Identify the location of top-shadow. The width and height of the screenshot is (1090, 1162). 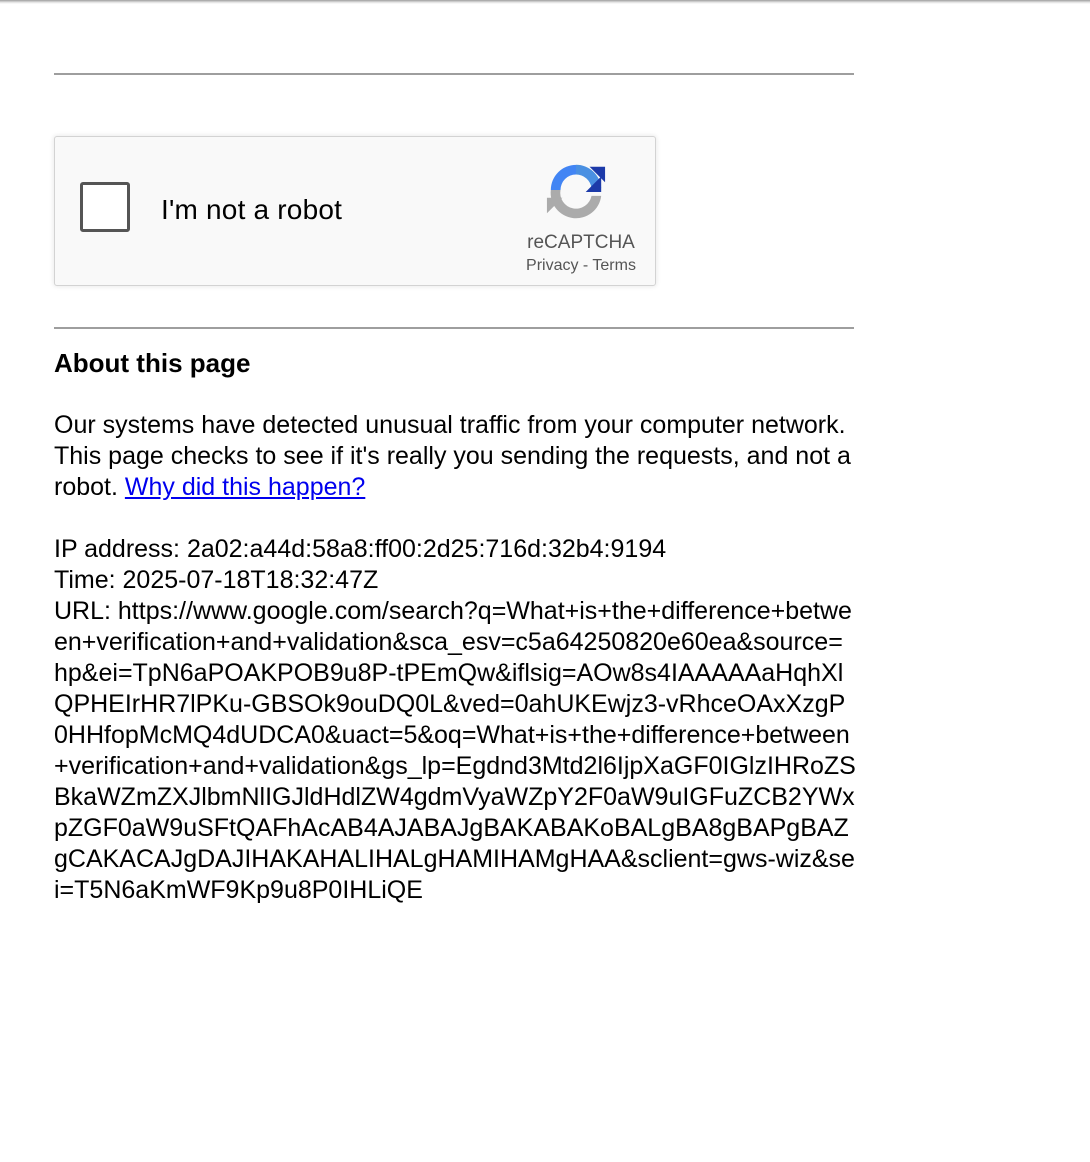
(545, 2).